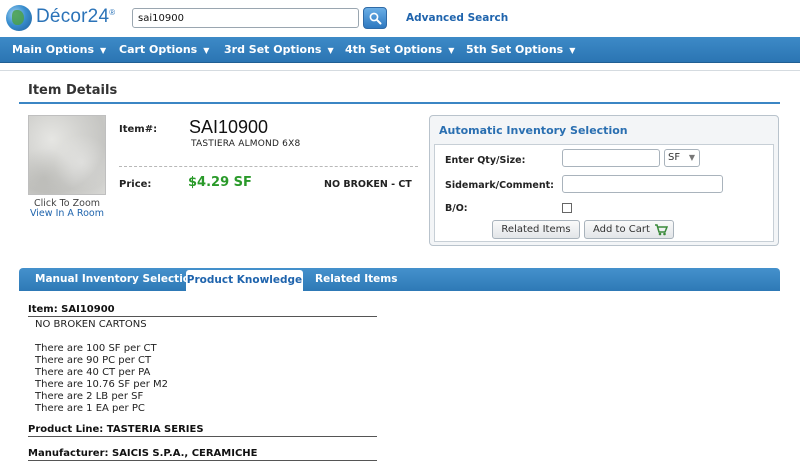 The width and height of the screenshot is (800, 474). Describe the element at coordinates (67, 213) in the screenshot. I see `view-in-room-link: View In A Room` at that location.